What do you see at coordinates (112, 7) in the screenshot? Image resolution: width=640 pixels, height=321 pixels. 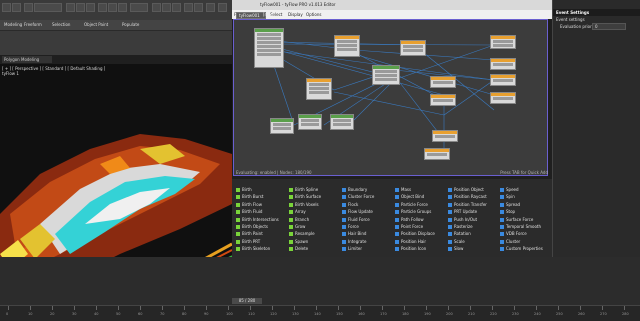 I see `rotate-icon` at bounding box center [112, 7].